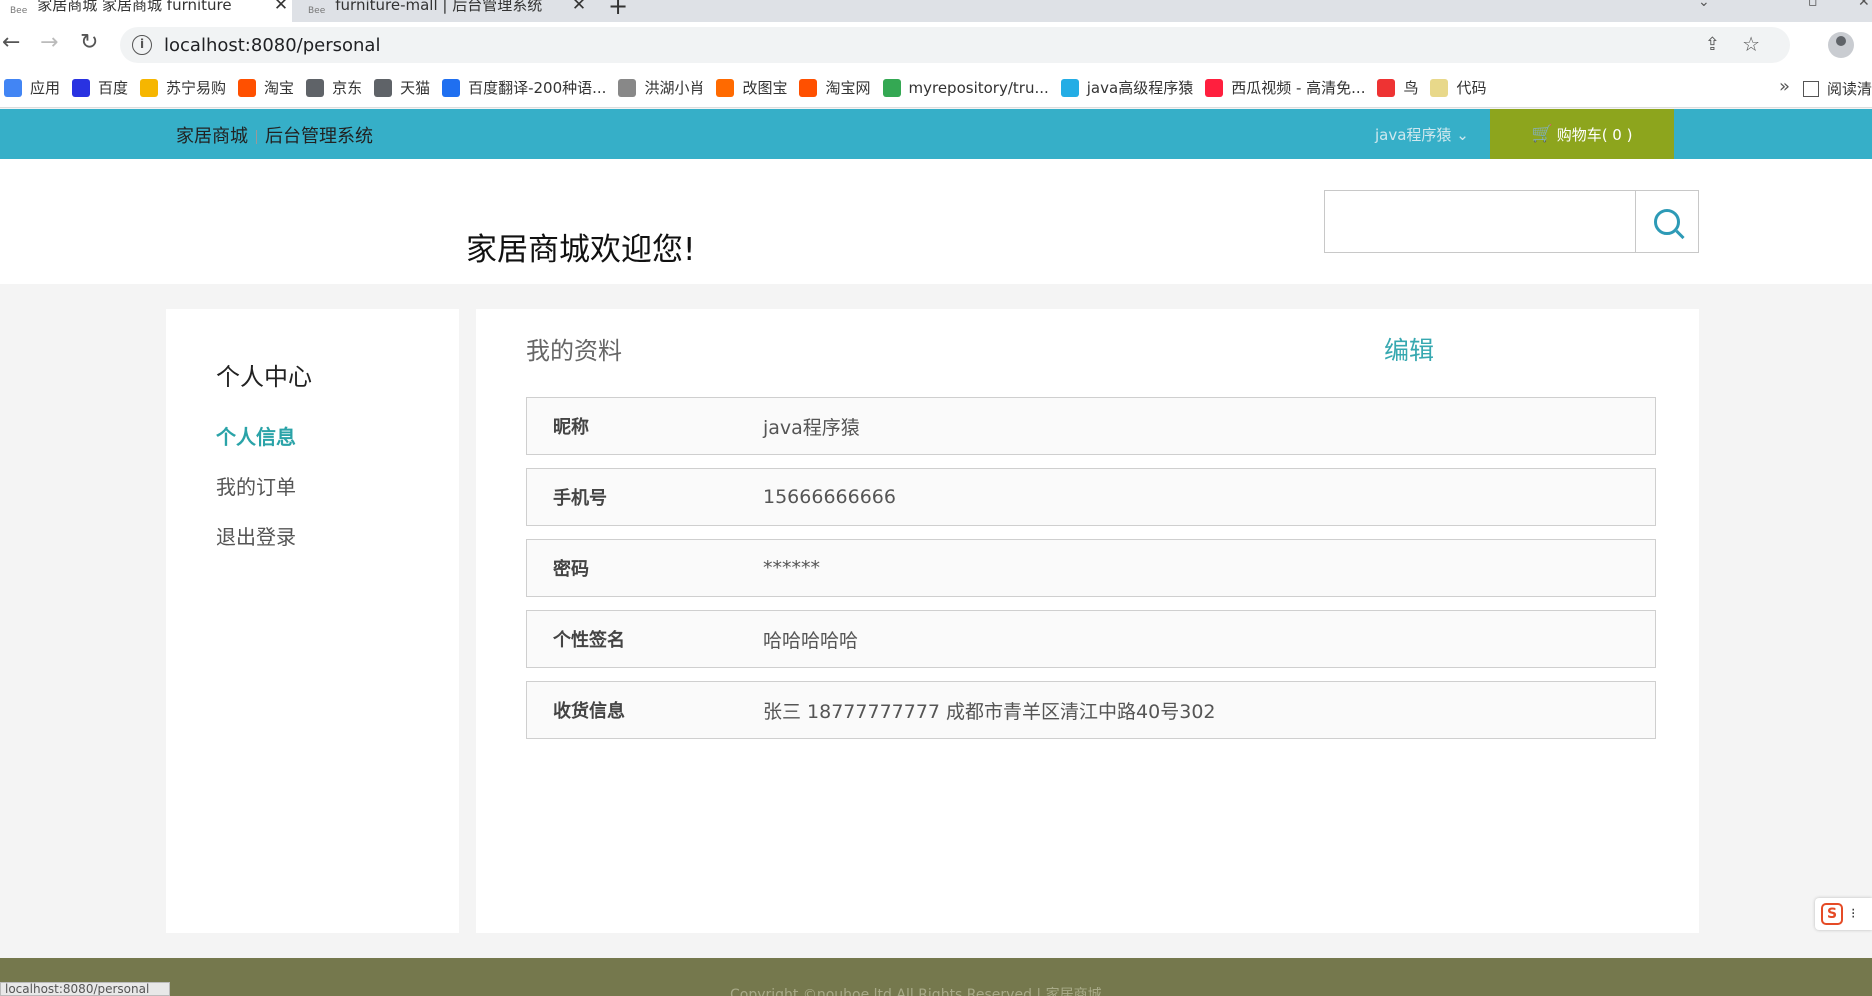  What do you see at coordinates (1091, 568) in the screenshot?
I see `field-row-password: 密码 ******` at bounding box center [1091, 568].